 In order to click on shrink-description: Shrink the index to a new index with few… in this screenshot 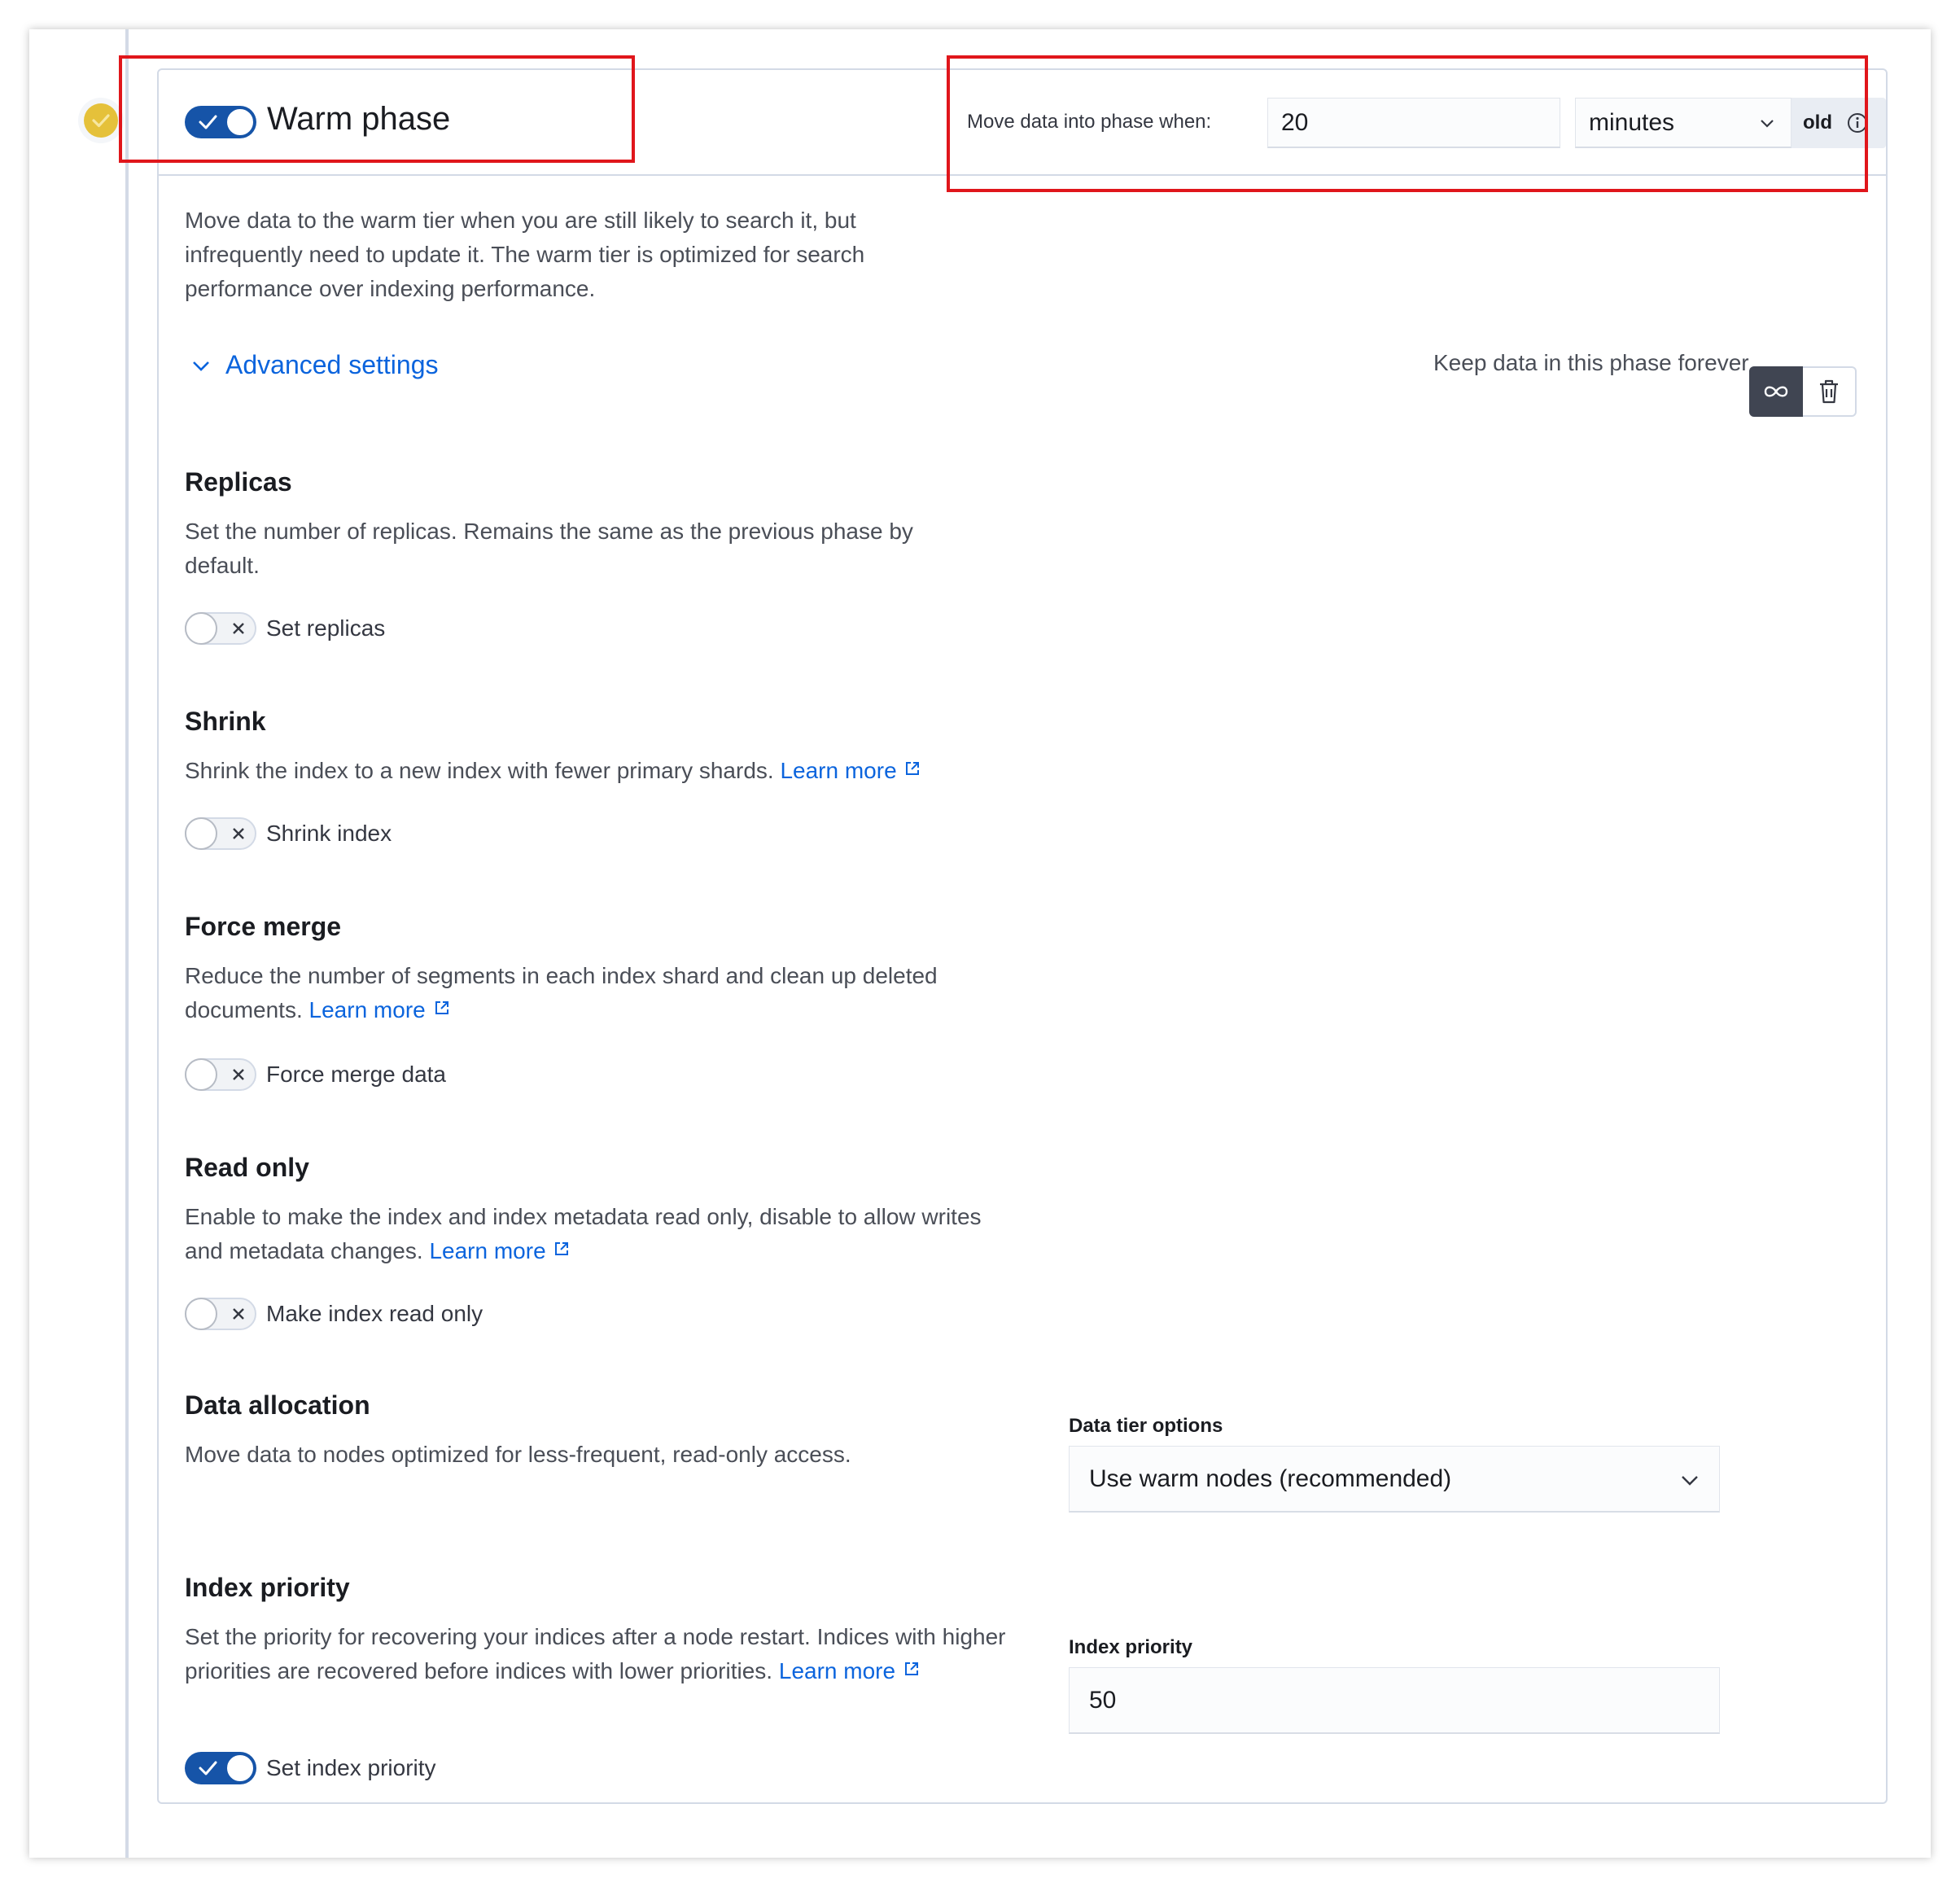, I will do `click(592, 771)`.